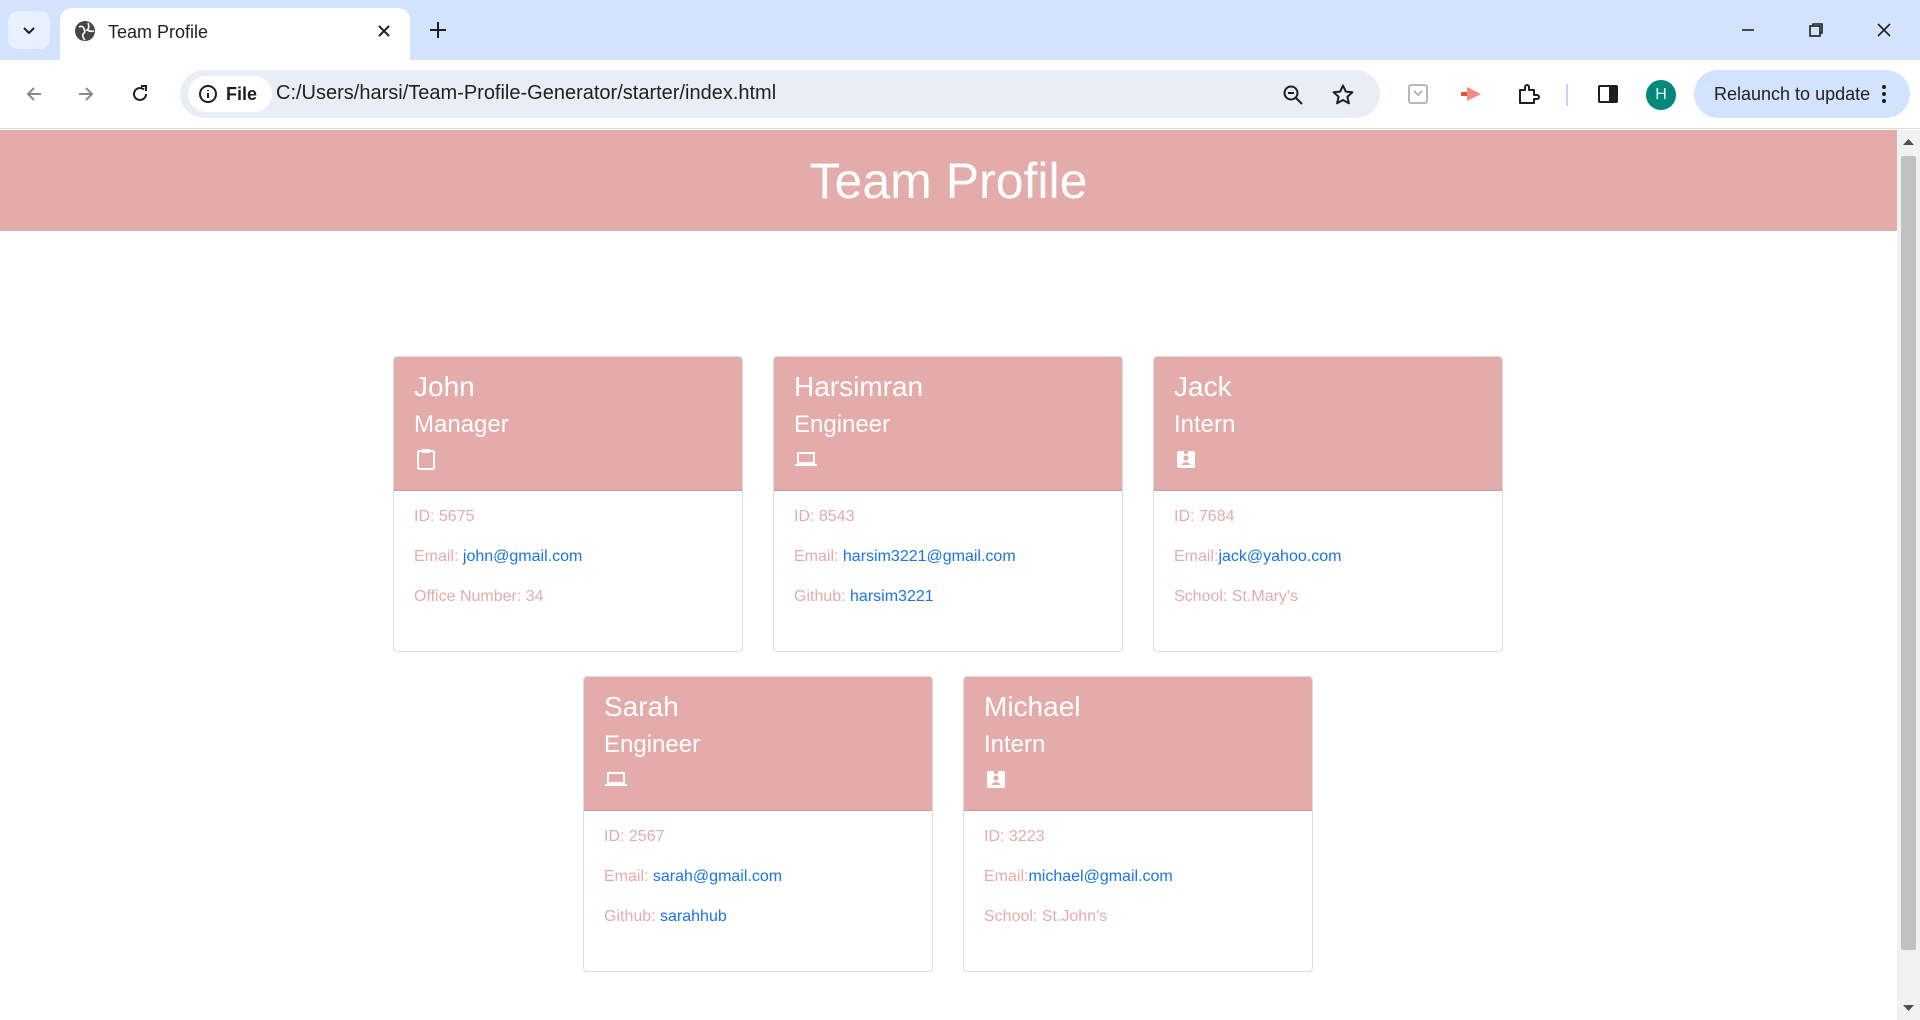  Describe the element at coordinates (760, 925) in the screenshot. I see `github: Github: sarahhub` at that location.